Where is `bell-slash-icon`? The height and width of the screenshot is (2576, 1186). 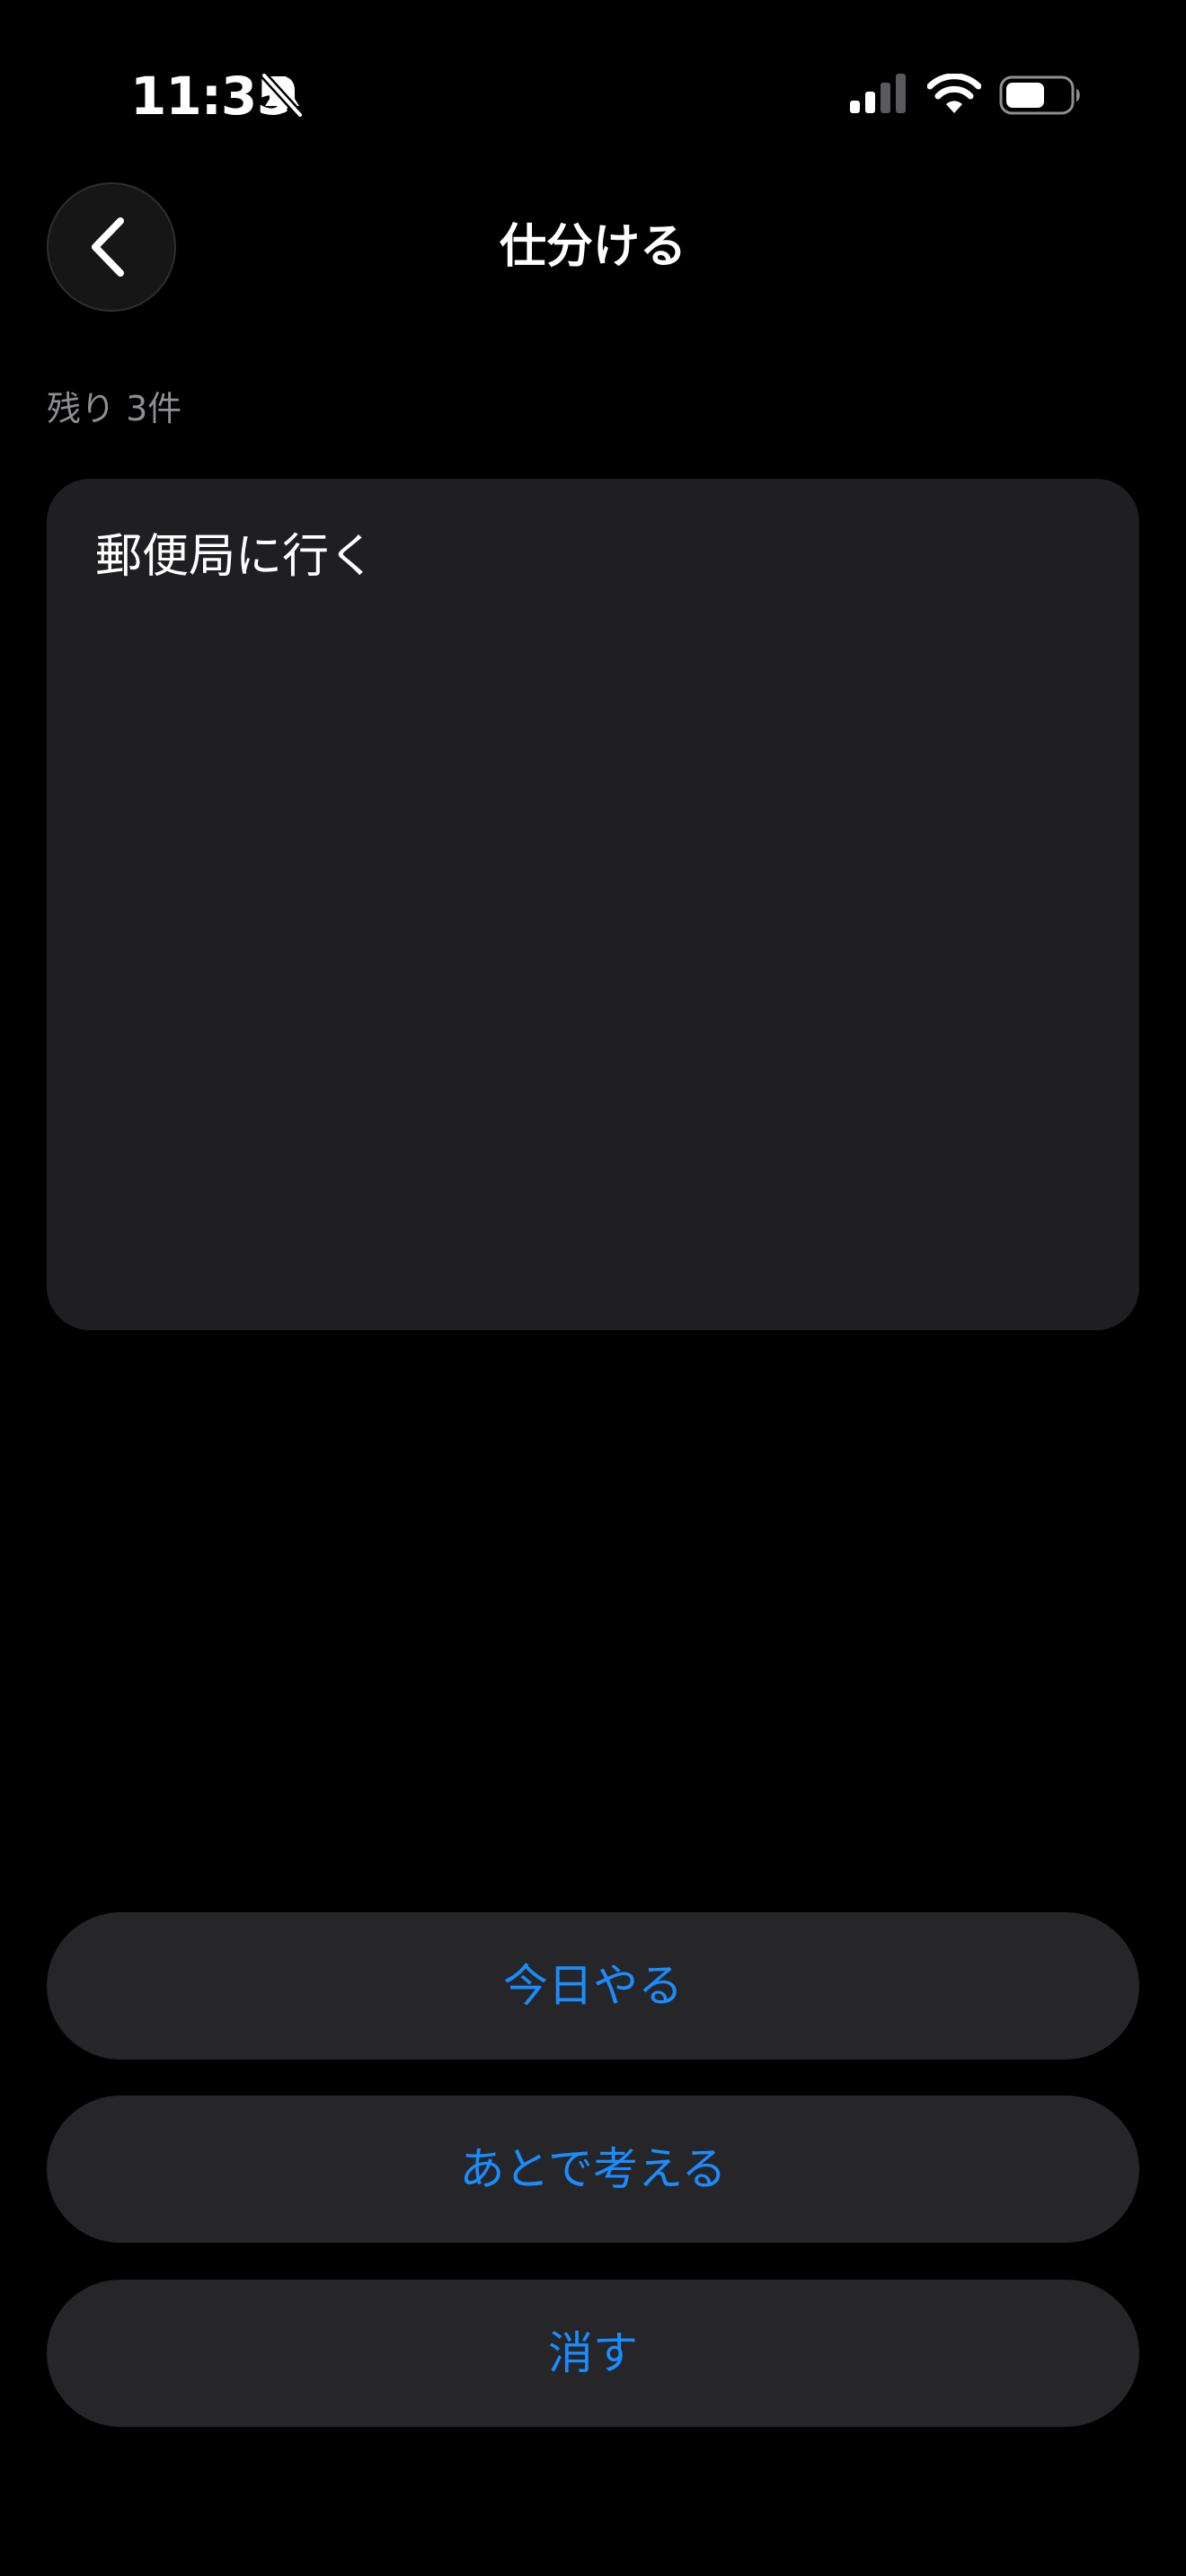 bell-slash-icon is located at coordinates (282, 95).